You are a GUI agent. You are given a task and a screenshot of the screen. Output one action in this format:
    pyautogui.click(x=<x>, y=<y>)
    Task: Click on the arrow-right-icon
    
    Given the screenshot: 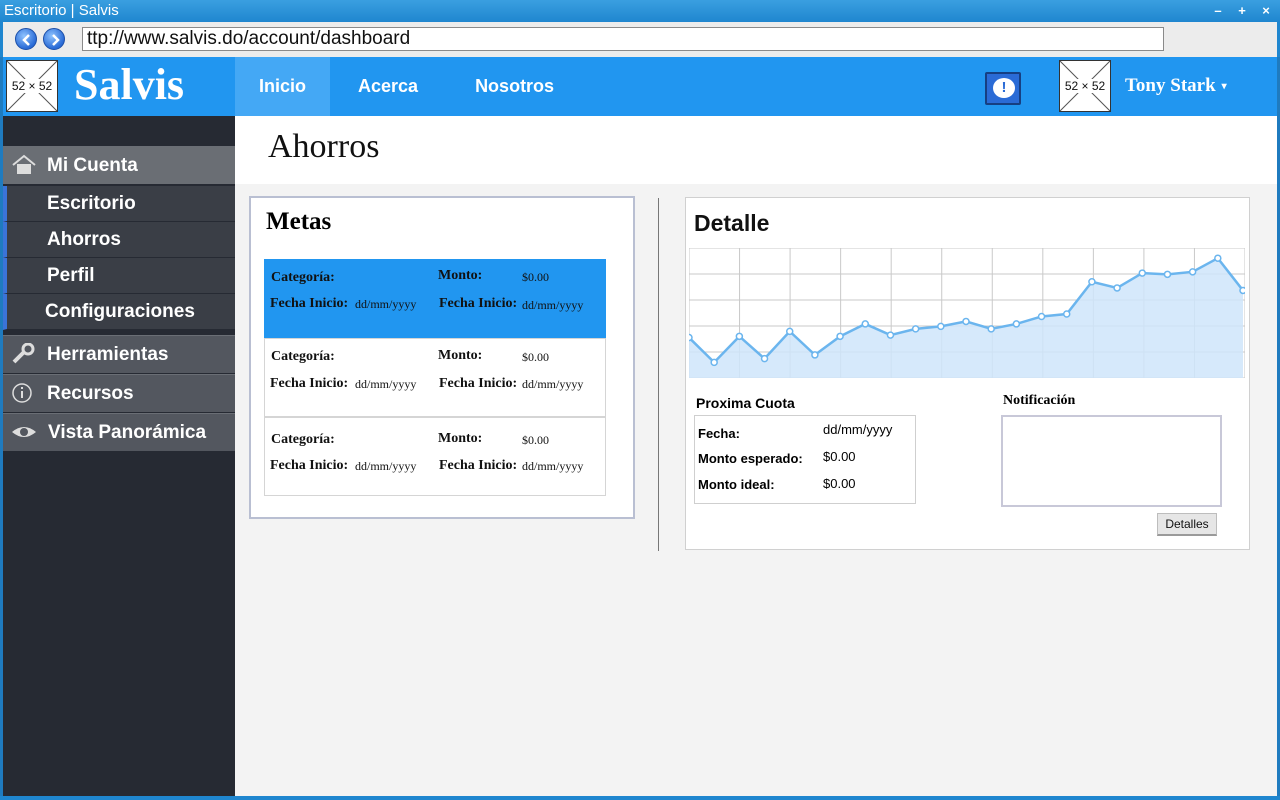 What is the action you would take?
    pyautogui.click(x=56, y=40)
    